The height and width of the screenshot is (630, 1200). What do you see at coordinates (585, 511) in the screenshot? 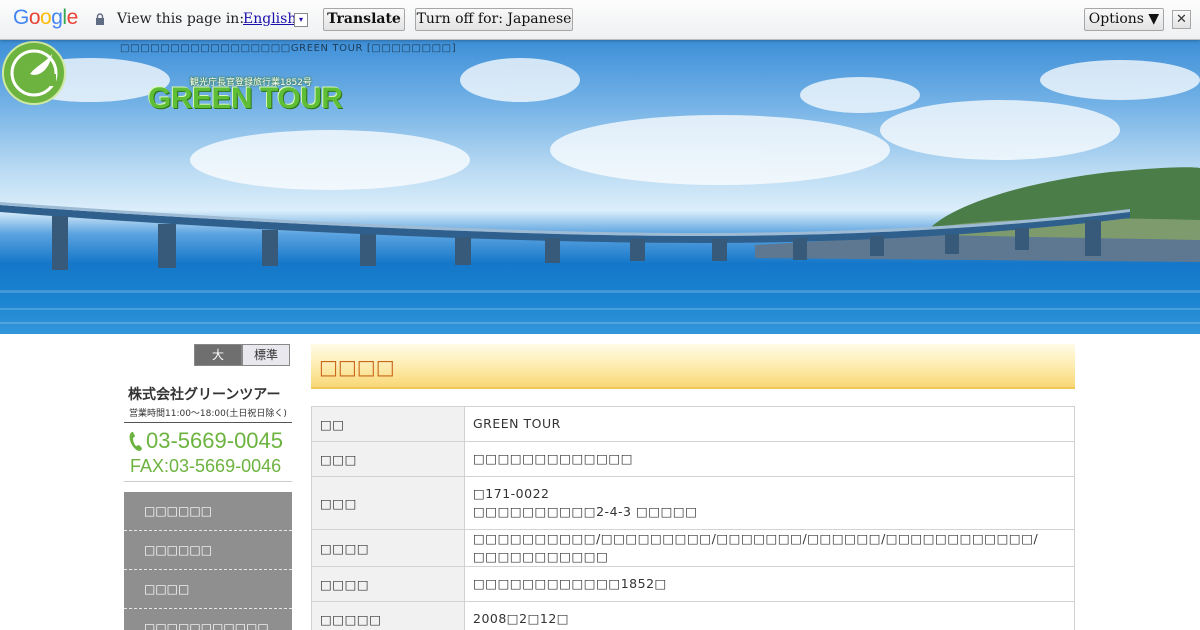
I see `row-value-line: □□□□□□□□□□2-4-3 □□□□□` at bounding box center [585, 511].